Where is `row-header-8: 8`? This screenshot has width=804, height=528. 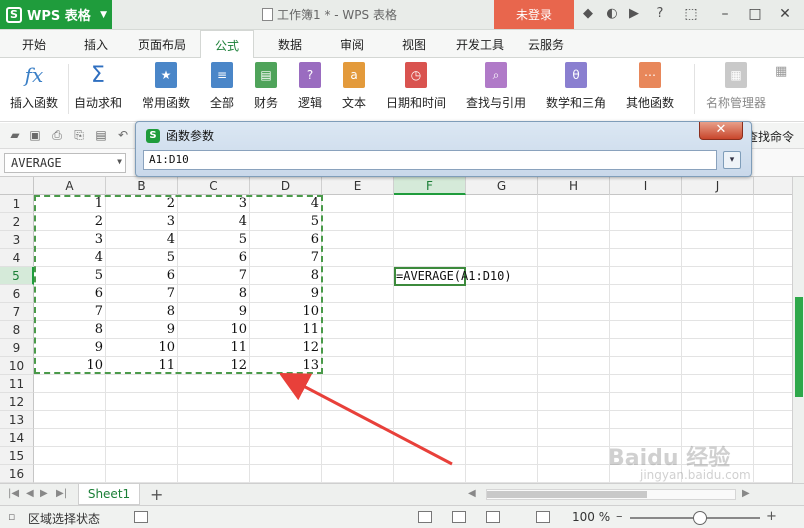
row-header-8: 8 is located at coordinates (17, 330).